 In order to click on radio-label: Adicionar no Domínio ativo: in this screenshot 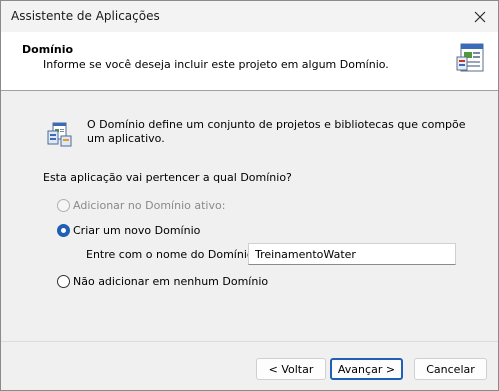, I will do `click(149, 205)`.